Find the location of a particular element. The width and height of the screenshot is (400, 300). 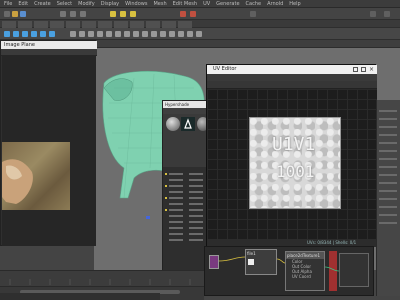

uv-checker-tile: U1V1 1001 is located at coordinates (295, 163).